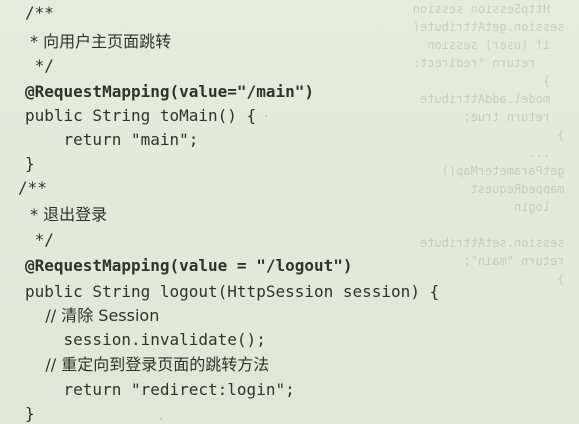 The height and width of the screenshot is (424, 579). Describe the element at coordinates (112, 139) in the screenshot. I see `code-line-6: return "main";` at that location.